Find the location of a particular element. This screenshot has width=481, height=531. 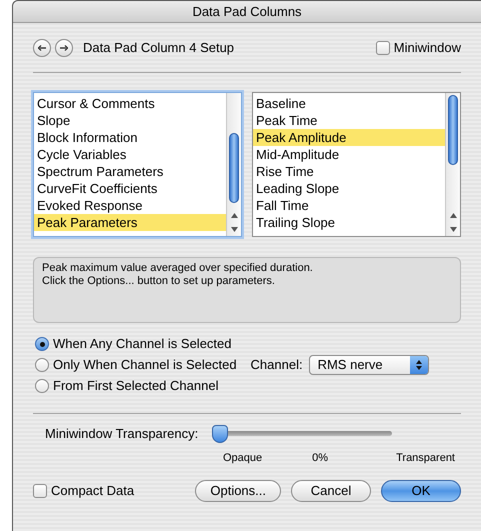

radio-label: When Any Channel is Selected is located at coordinates (142, 344).